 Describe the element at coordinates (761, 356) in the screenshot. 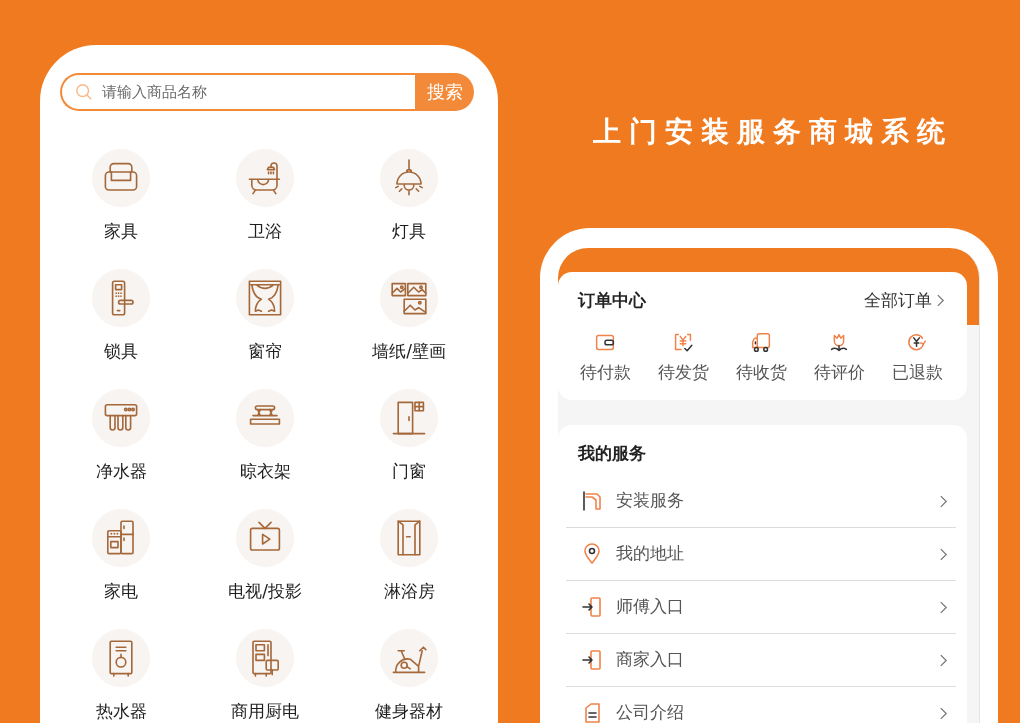

I see `order-status-button: 待收货` at that location.